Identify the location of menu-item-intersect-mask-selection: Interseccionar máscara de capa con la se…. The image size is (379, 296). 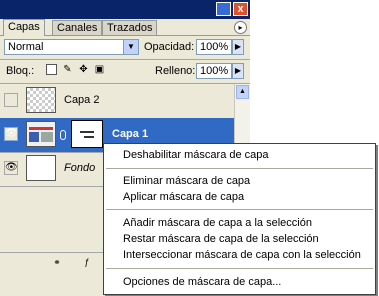
(242, 255).